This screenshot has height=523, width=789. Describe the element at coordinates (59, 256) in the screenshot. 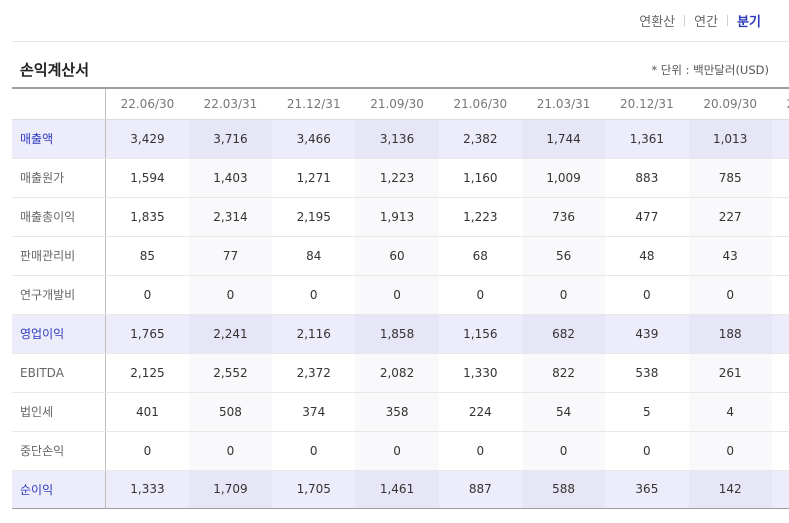

I see `row-label: 판매관리비` at that location.